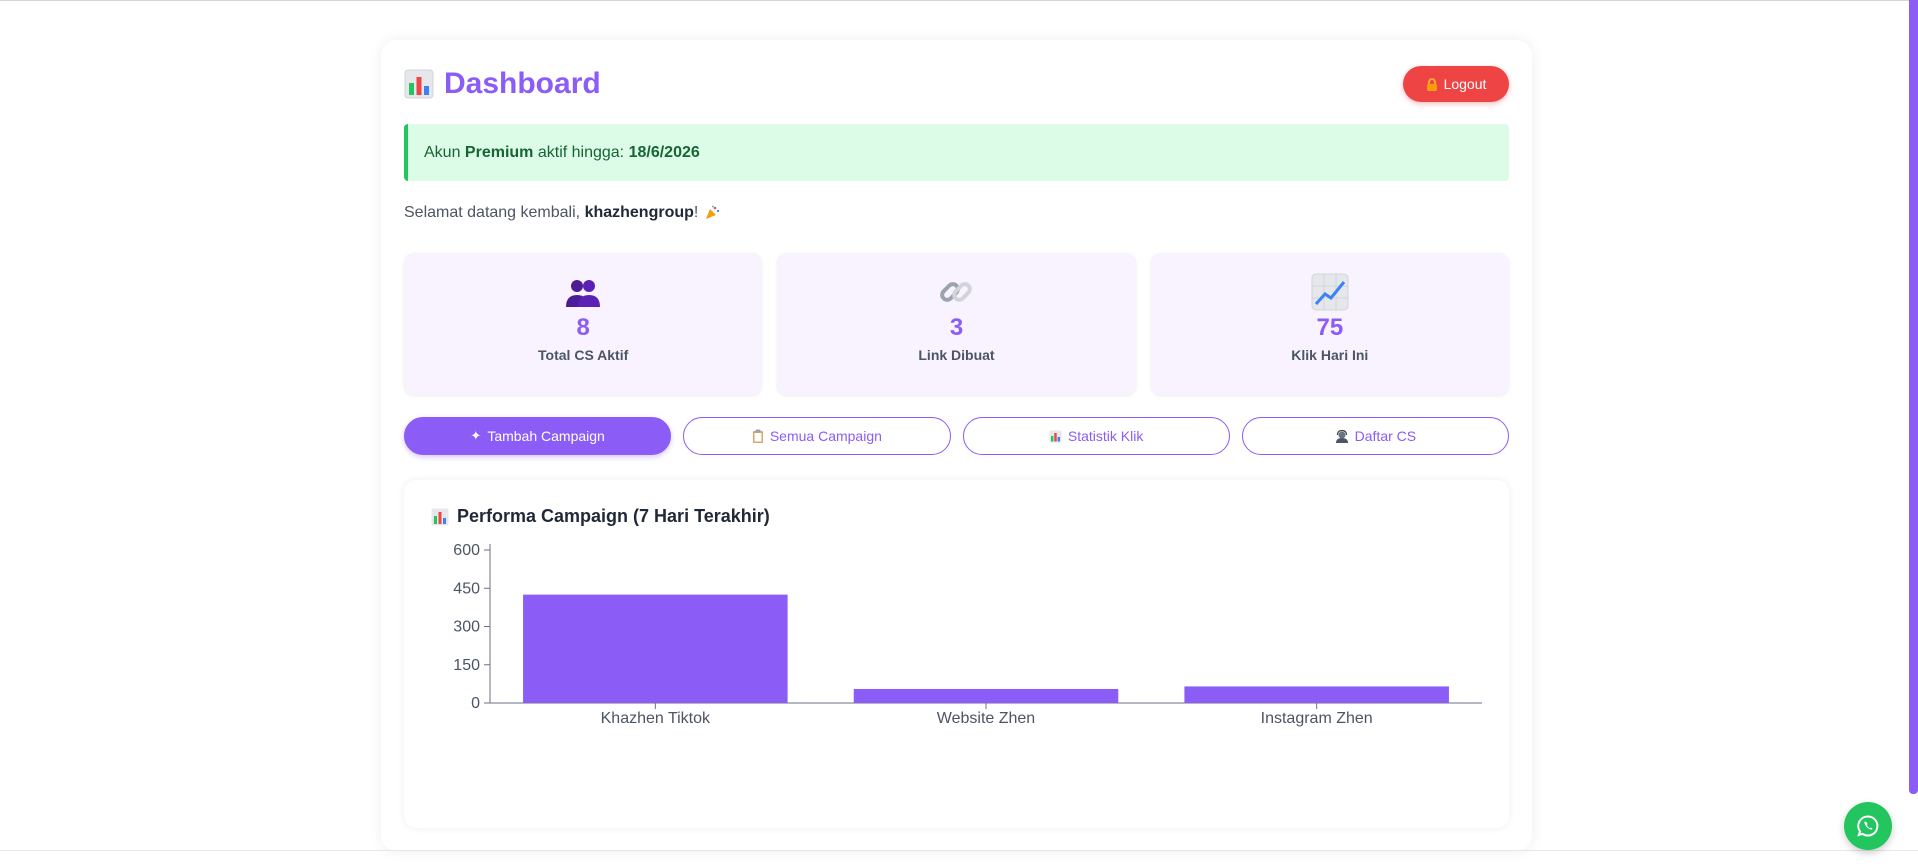 The height and width of the screenshot is (866, 1918). What do you see at coordinates (825, 436) in the screenshot?
I see `tab-label: Semua Campaign` at bounding box center [825, 436].